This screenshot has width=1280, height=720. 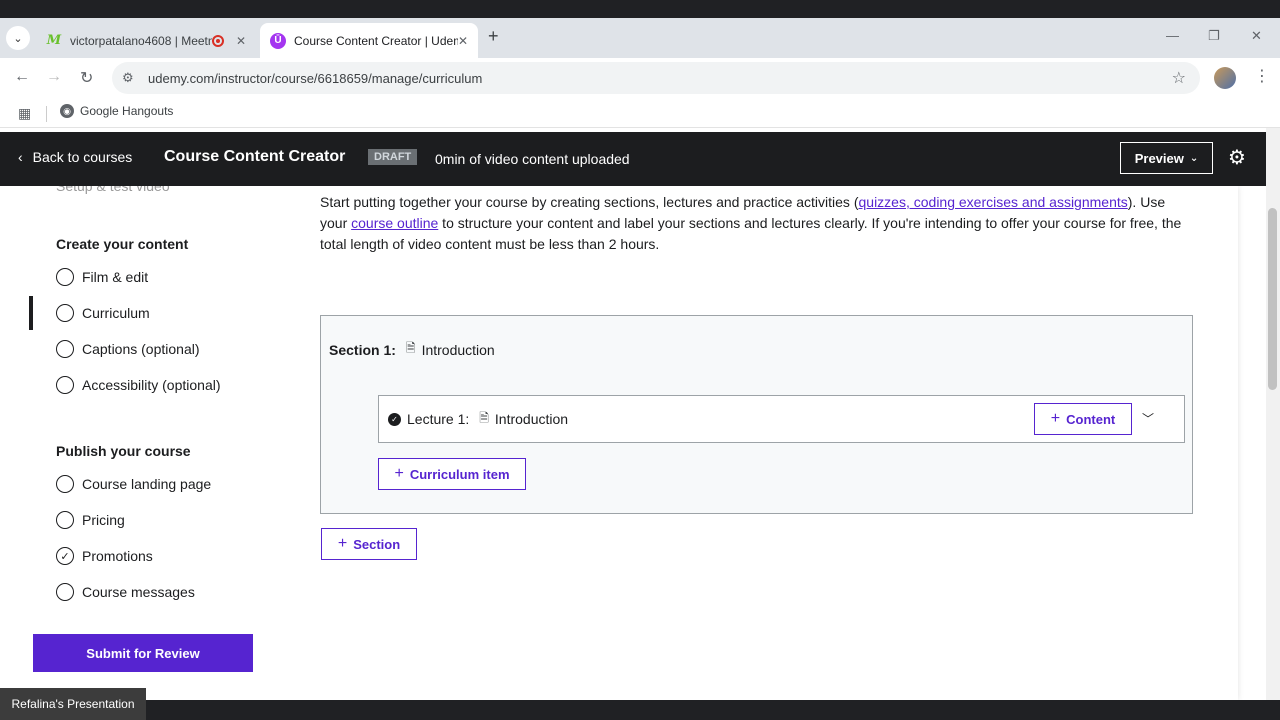 What do you see at coordinates (86, 78) in the screenshot?
I see `reload-icon: ↻` at bounding box center [86, 78].